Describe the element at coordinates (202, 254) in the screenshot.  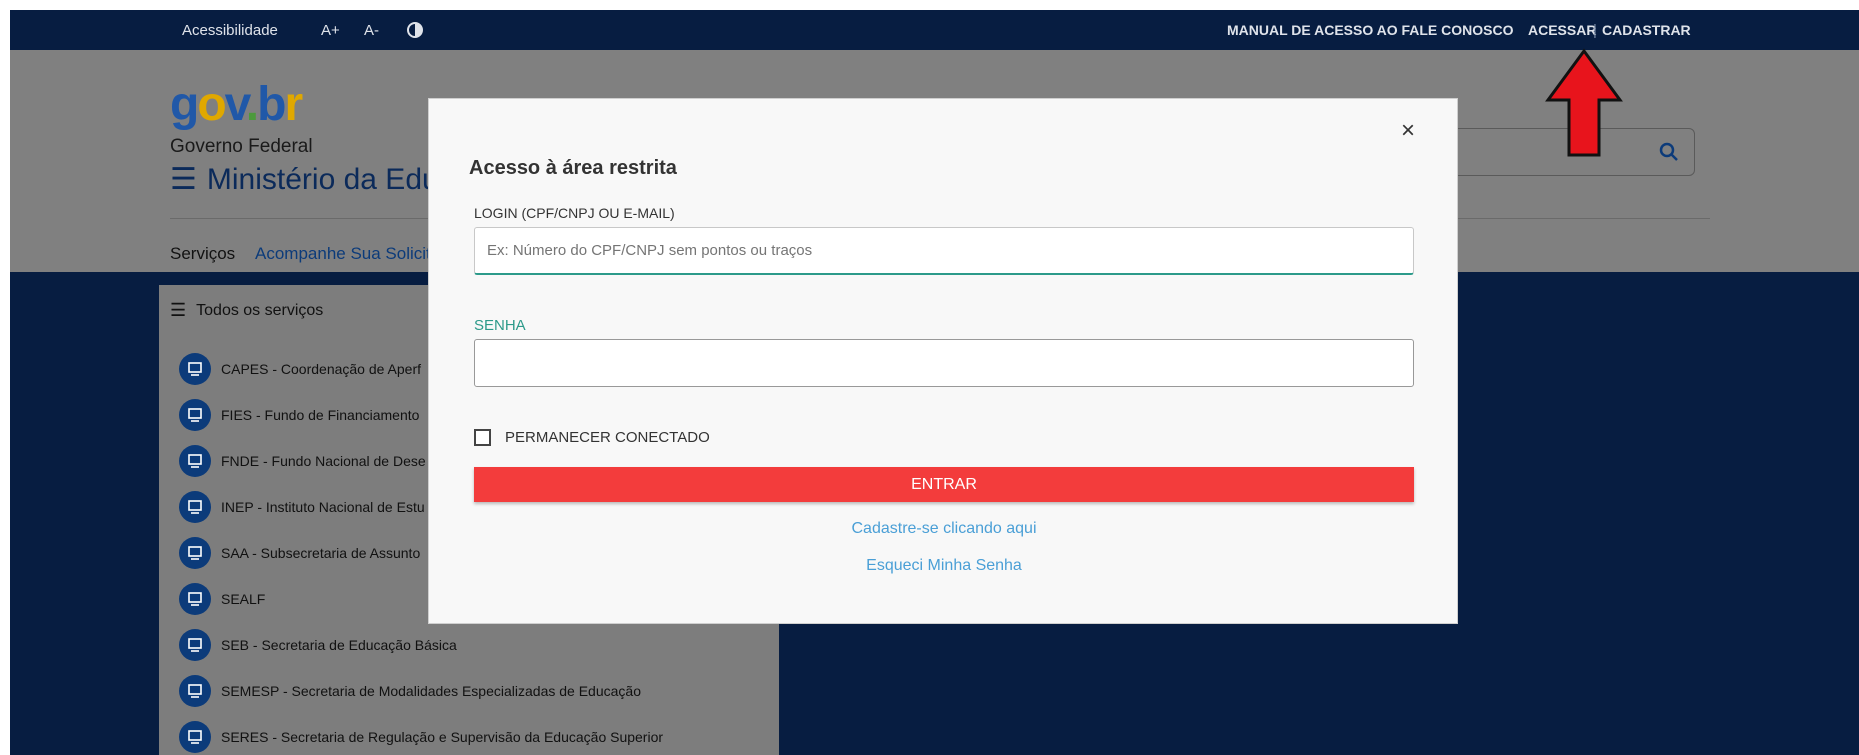
I see `nav-servicos: Serviços` at that location.